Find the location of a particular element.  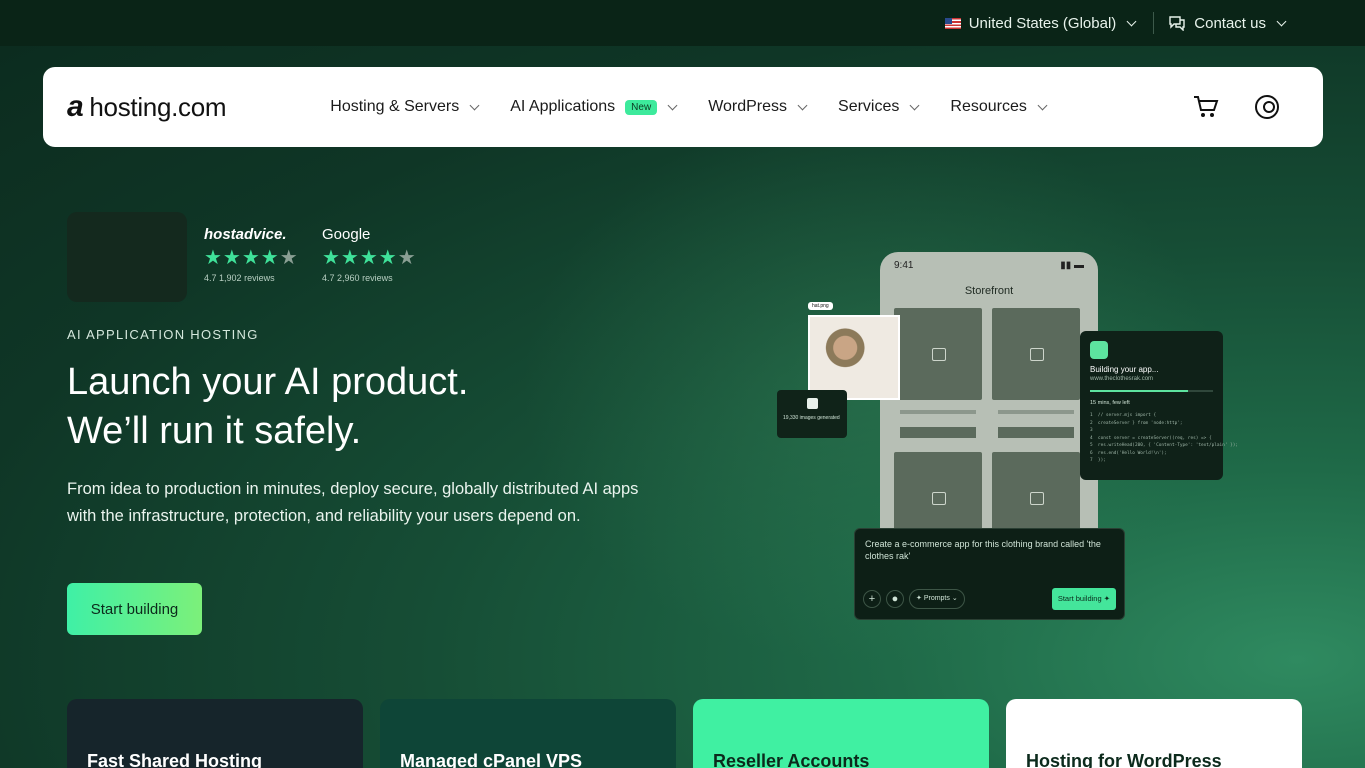

build-time: 15 mins, few left is located at coordinates (1110, 403).